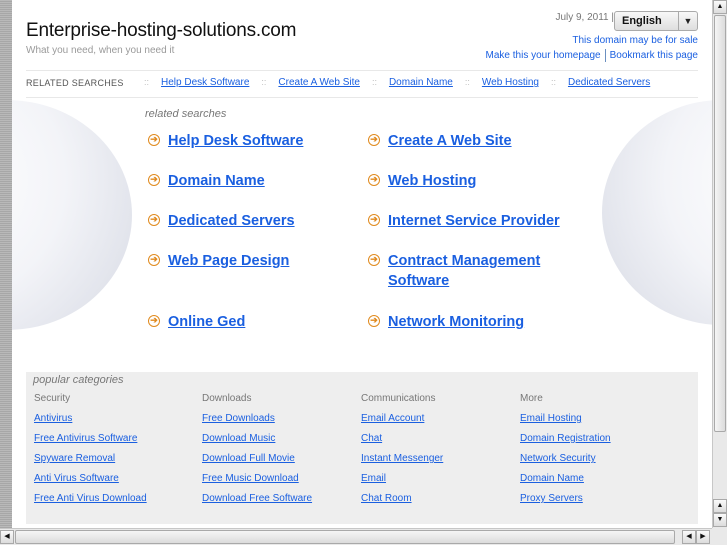 The width and height of the screenshot is (727, 545). What do you see at coordinates (510, 82) in the screenshot?
I see `related-bar-link: Web Hosting` at bounding box center [510, 82].